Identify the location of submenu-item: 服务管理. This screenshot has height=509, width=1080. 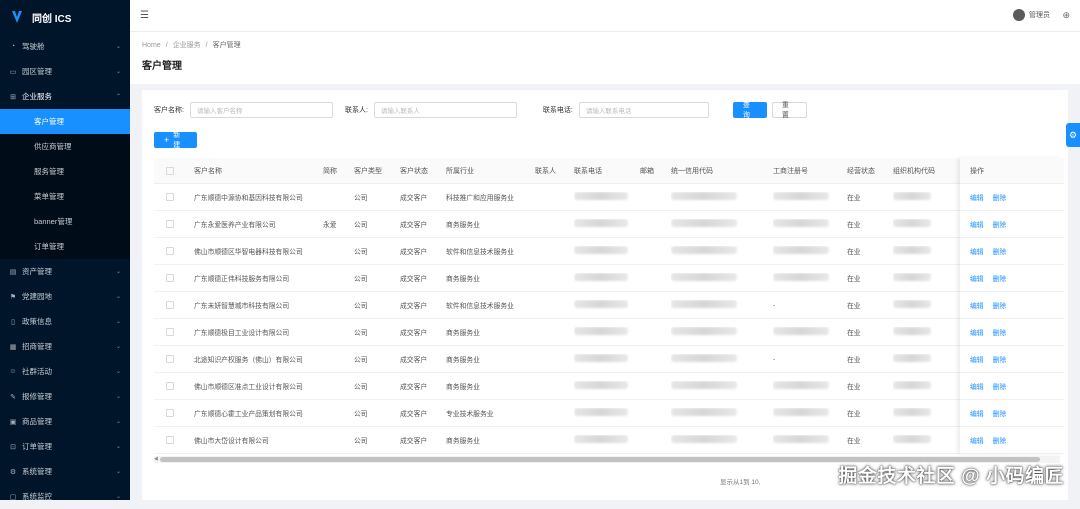
(65, 171).